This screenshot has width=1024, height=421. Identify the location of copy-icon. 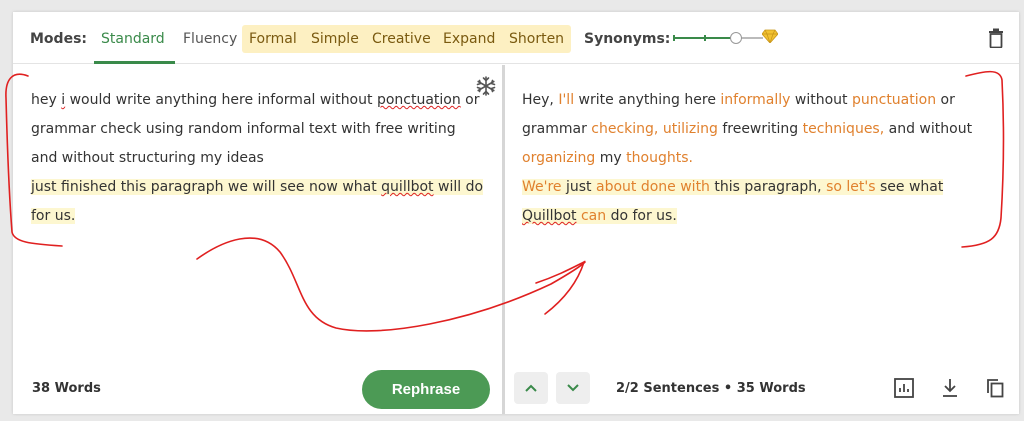
(995, 388).